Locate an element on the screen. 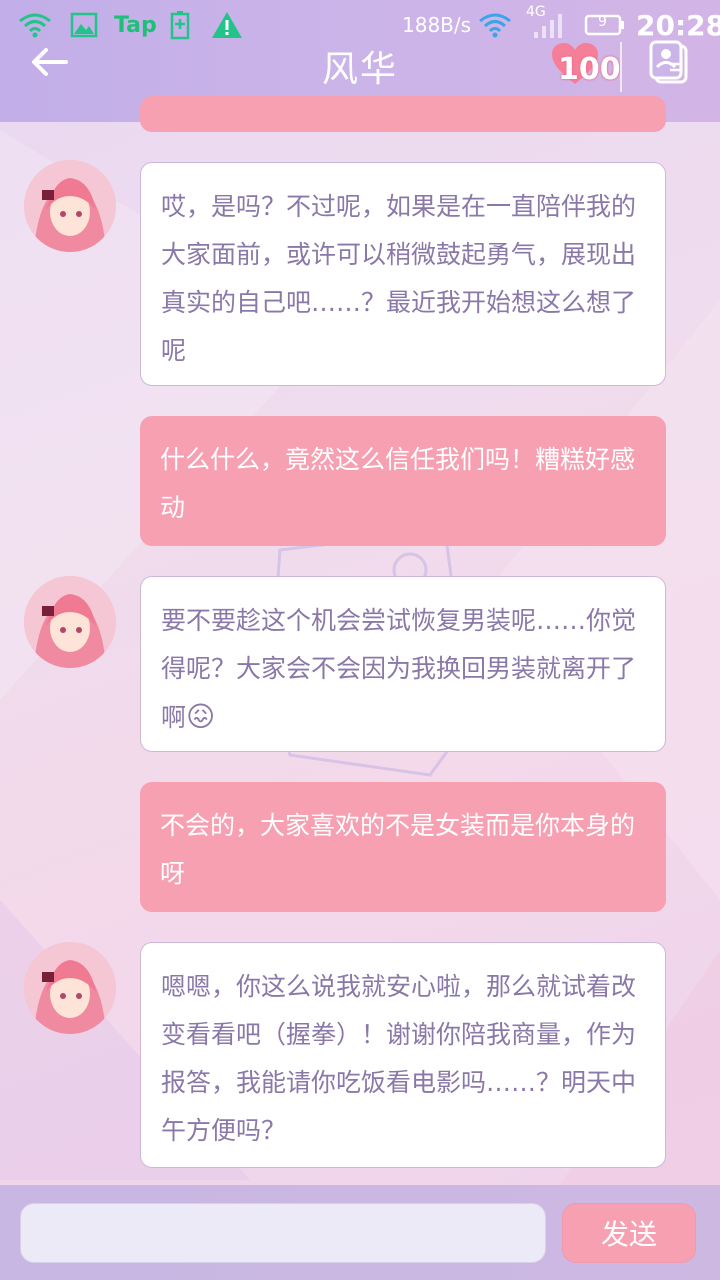  header-divider is located at coordinates (621, 67).